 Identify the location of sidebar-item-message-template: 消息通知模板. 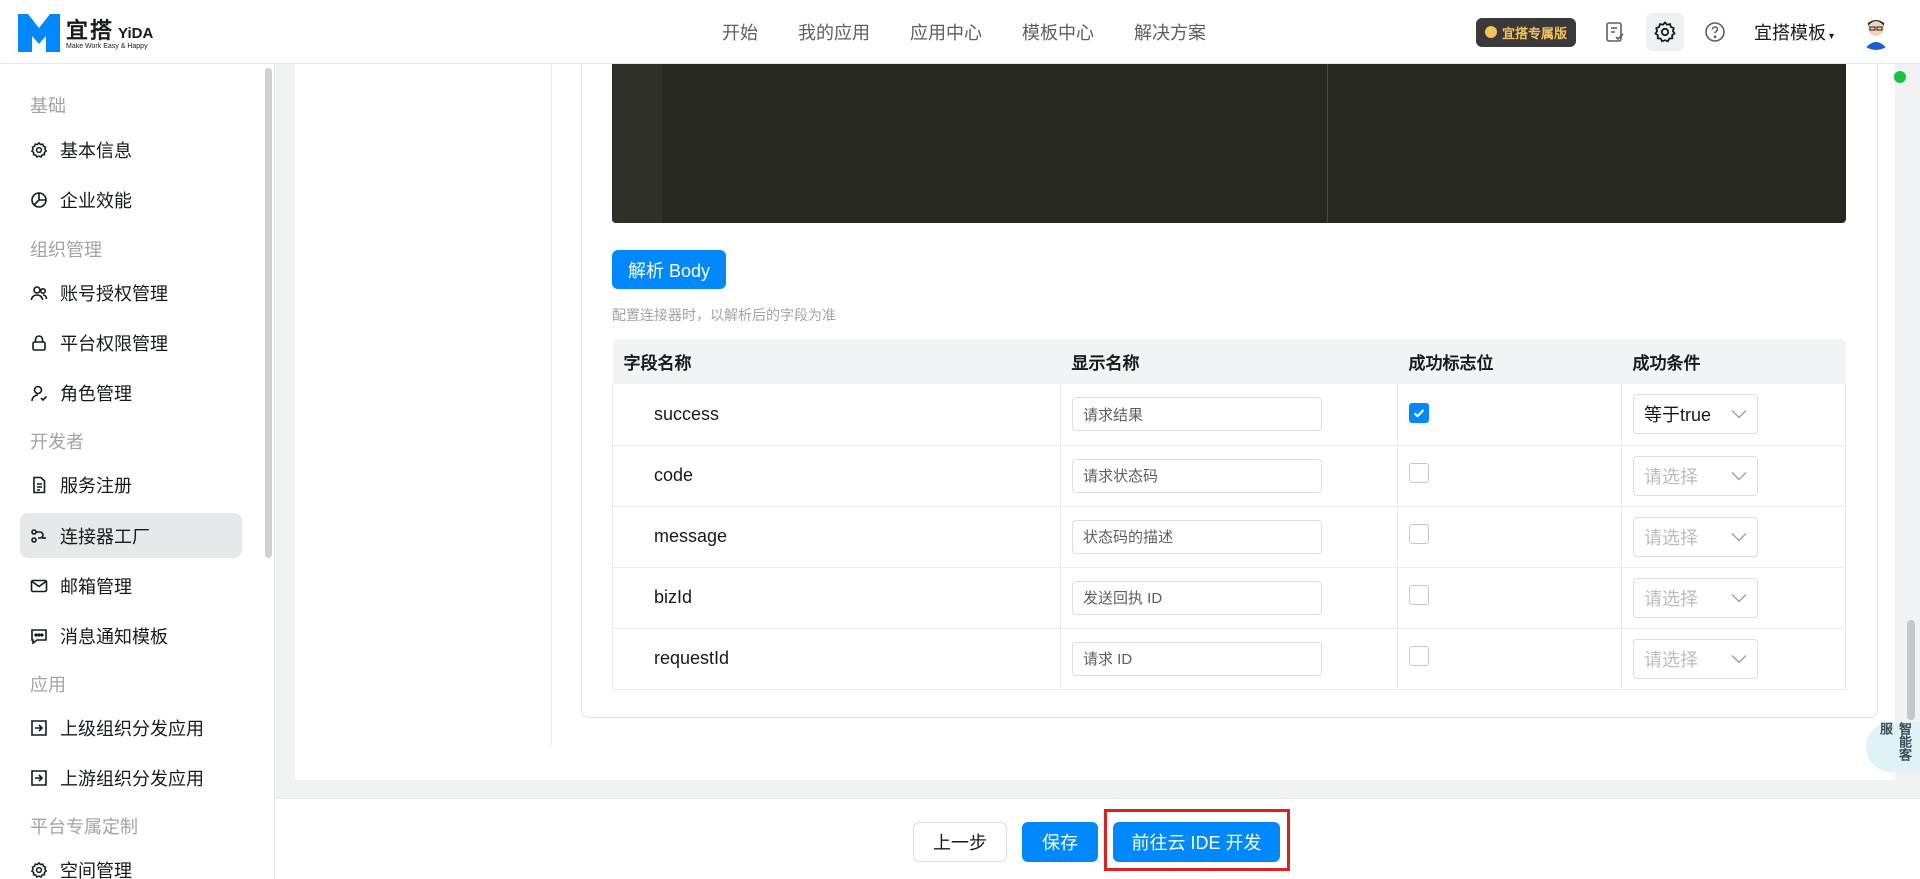
(131, 635).